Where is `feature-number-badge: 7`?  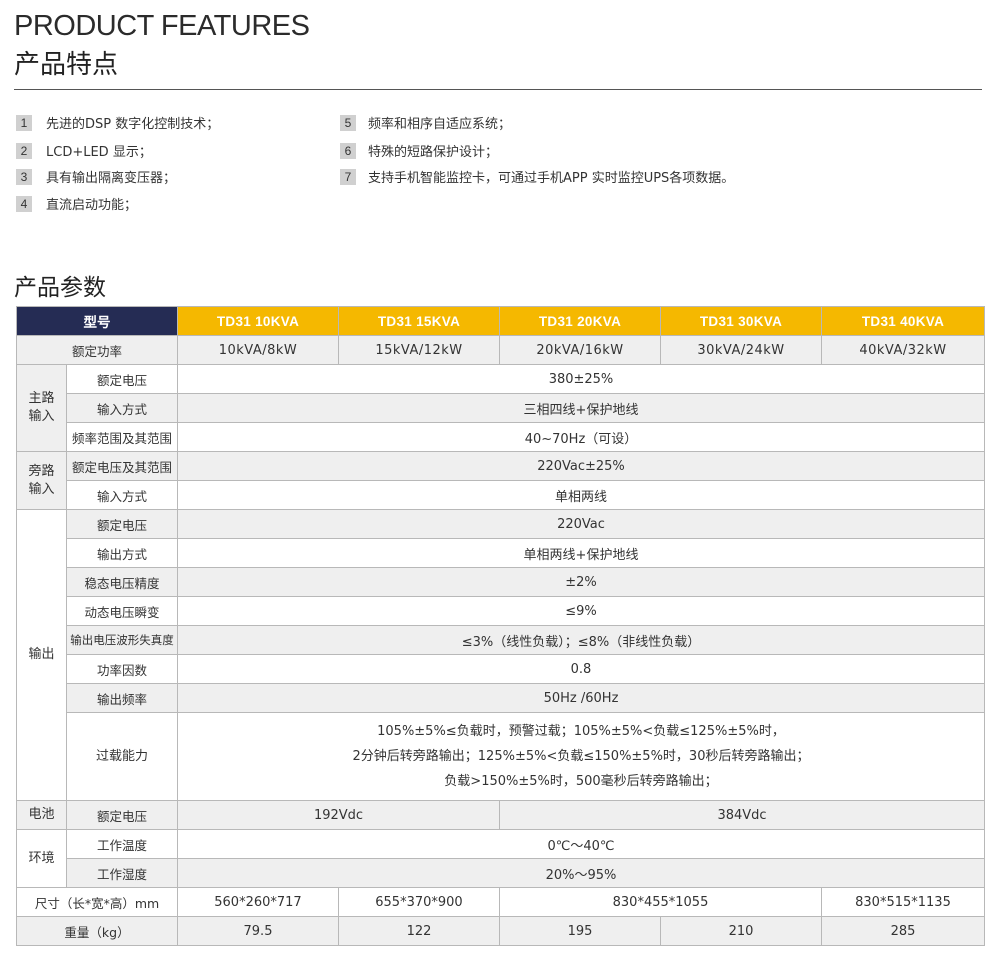
feature-number-badge: 7 is located at coordinates (348, 176).